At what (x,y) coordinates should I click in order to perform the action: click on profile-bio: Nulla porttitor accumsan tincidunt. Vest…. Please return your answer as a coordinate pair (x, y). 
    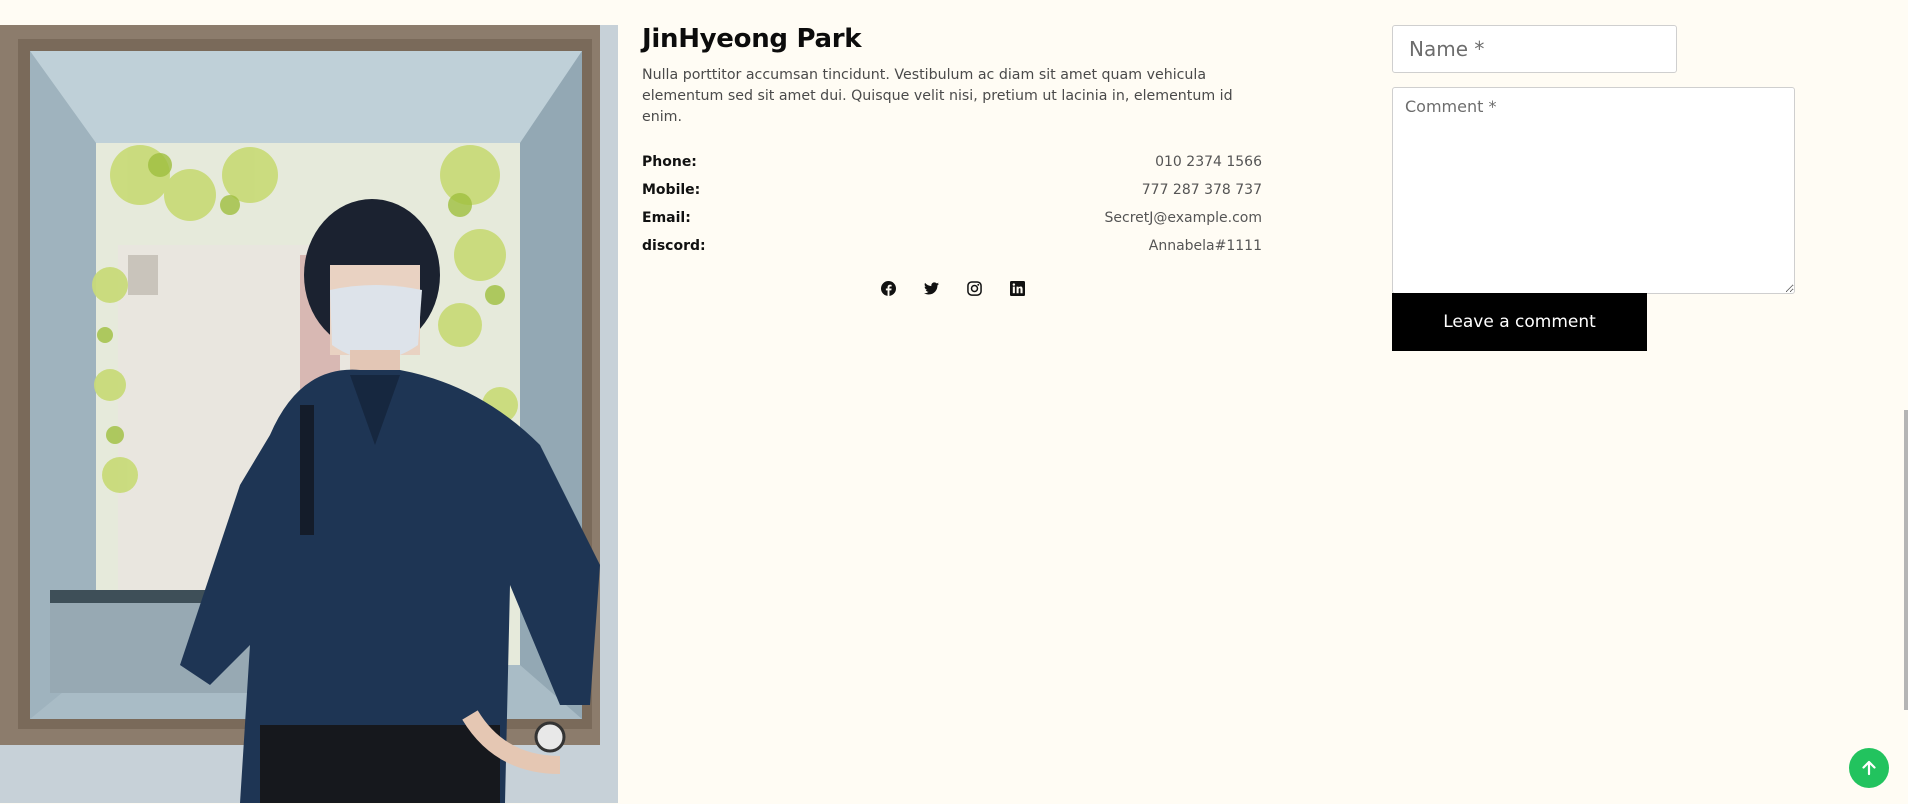
    Looking at the image, I should click on (937, 96).